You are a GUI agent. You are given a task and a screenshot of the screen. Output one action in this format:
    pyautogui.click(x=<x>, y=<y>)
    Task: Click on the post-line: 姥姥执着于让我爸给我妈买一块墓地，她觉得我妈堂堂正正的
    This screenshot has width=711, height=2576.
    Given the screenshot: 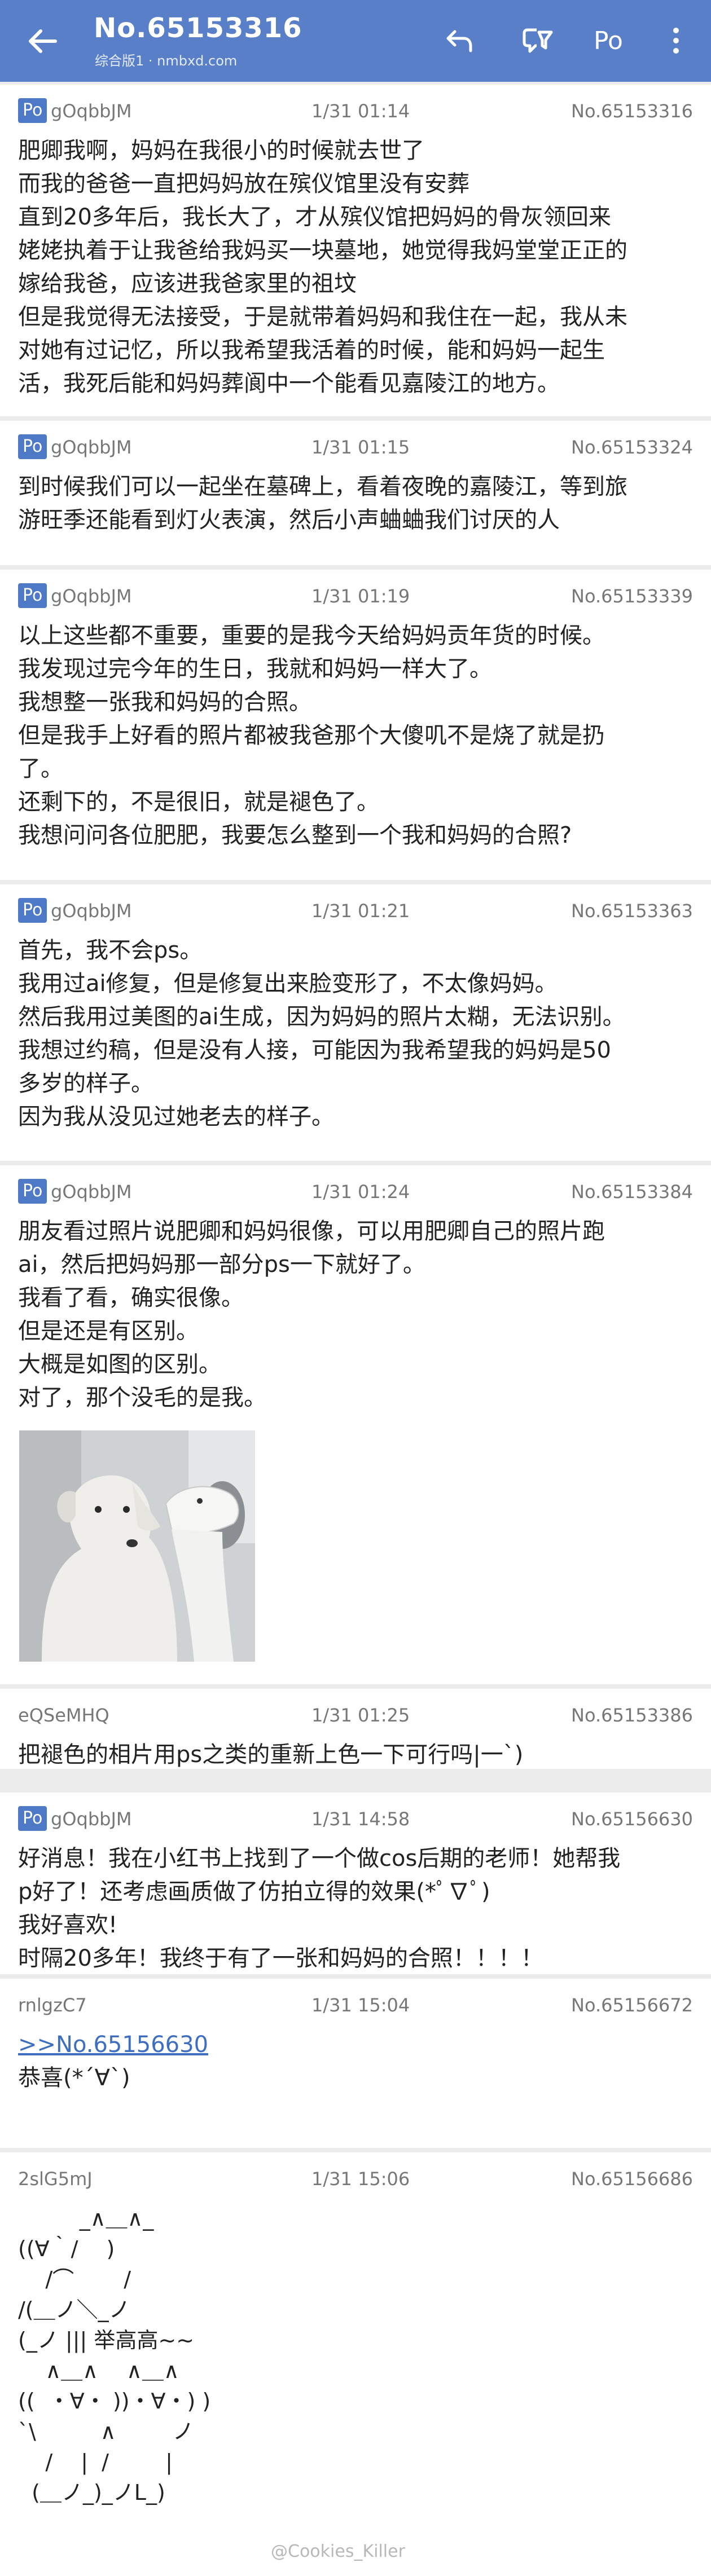 What is the action you would take?
    pyautogui.click(x=322, y=250)
    